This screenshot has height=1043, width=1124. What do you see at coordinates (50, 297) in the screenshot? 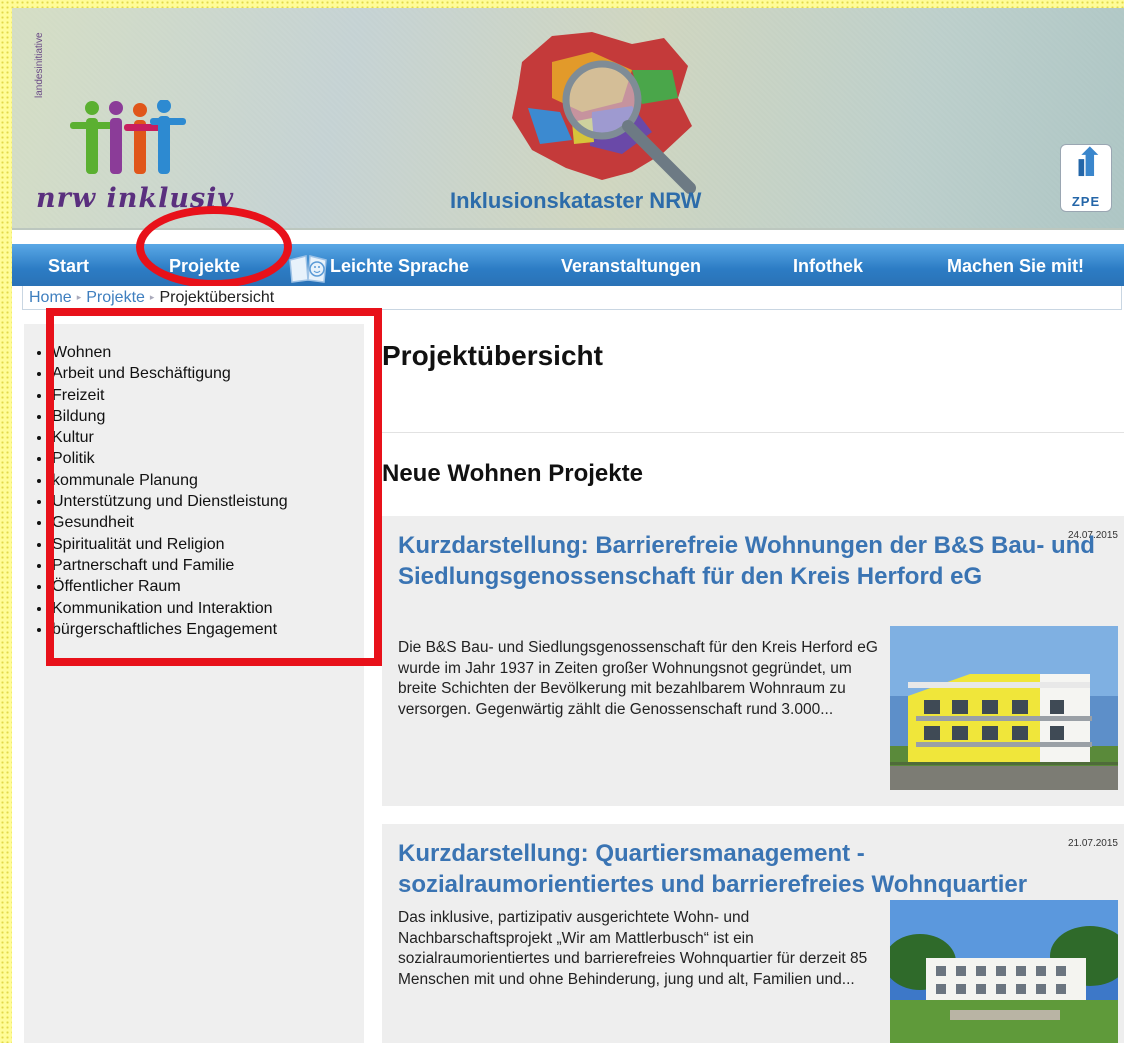
I see `breadcrumb-home: Home` at bounding box center [50, 297].